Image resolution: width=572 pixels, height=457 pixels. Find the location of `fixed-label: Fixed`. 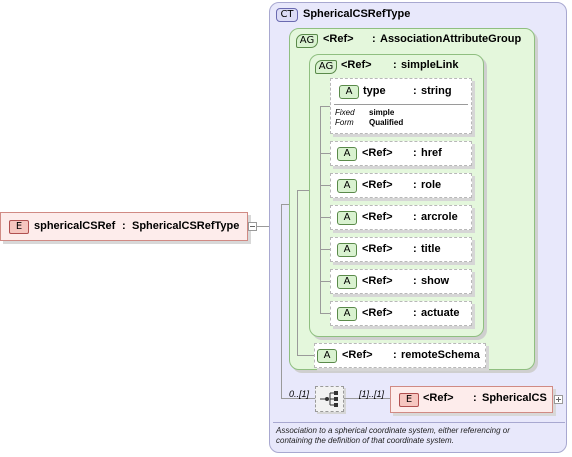

fixed-label: Fixed is located at coordinates (345, 112).